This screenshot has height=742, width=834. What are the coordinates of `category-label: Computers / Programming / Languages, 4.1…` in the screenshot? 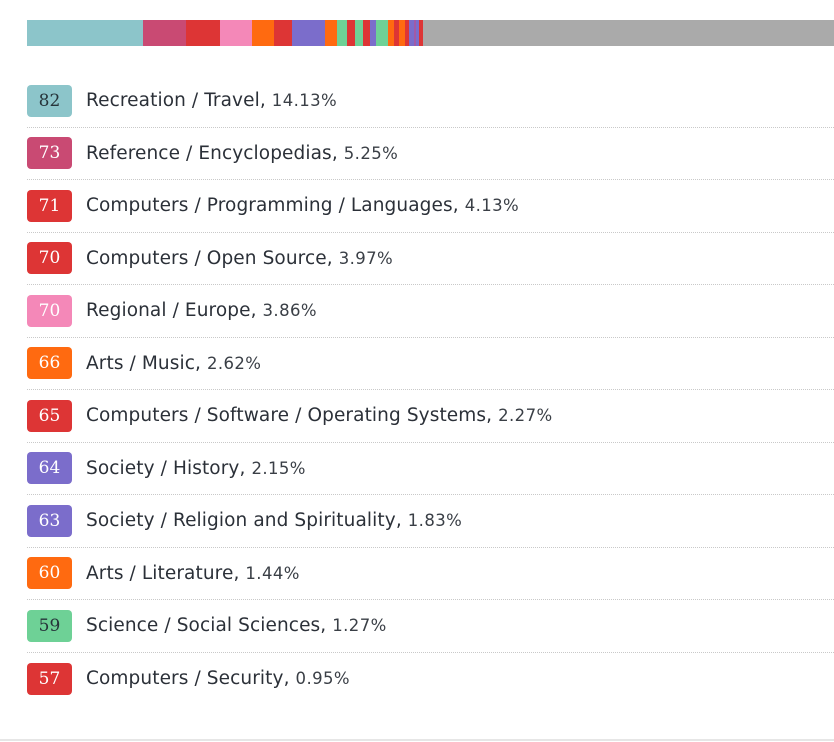 It's located at (302, 205).